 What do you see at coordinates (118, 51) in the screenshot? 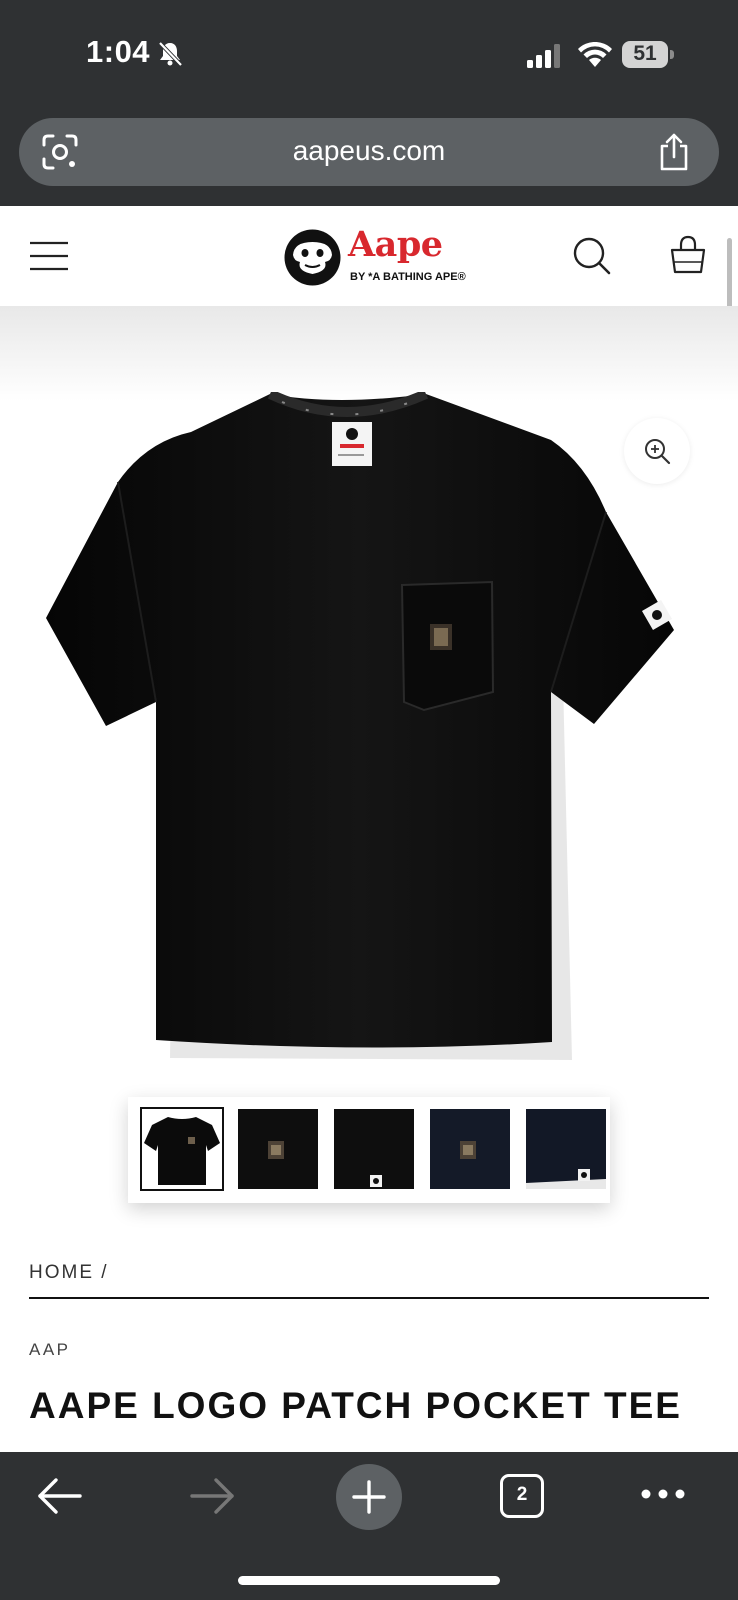
I see `status-time: 1:04` at bounding box center [118, 51].